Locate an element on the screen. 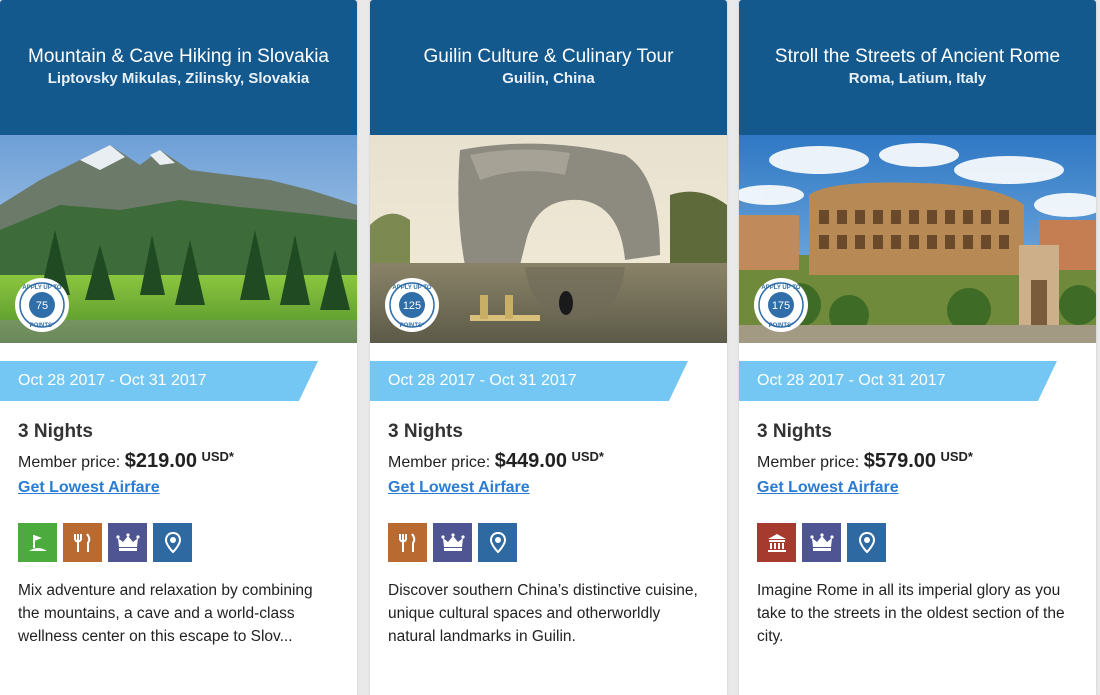  card-title: Stroll the Streets of Ancient Rome is located at coordinates (917, 57).